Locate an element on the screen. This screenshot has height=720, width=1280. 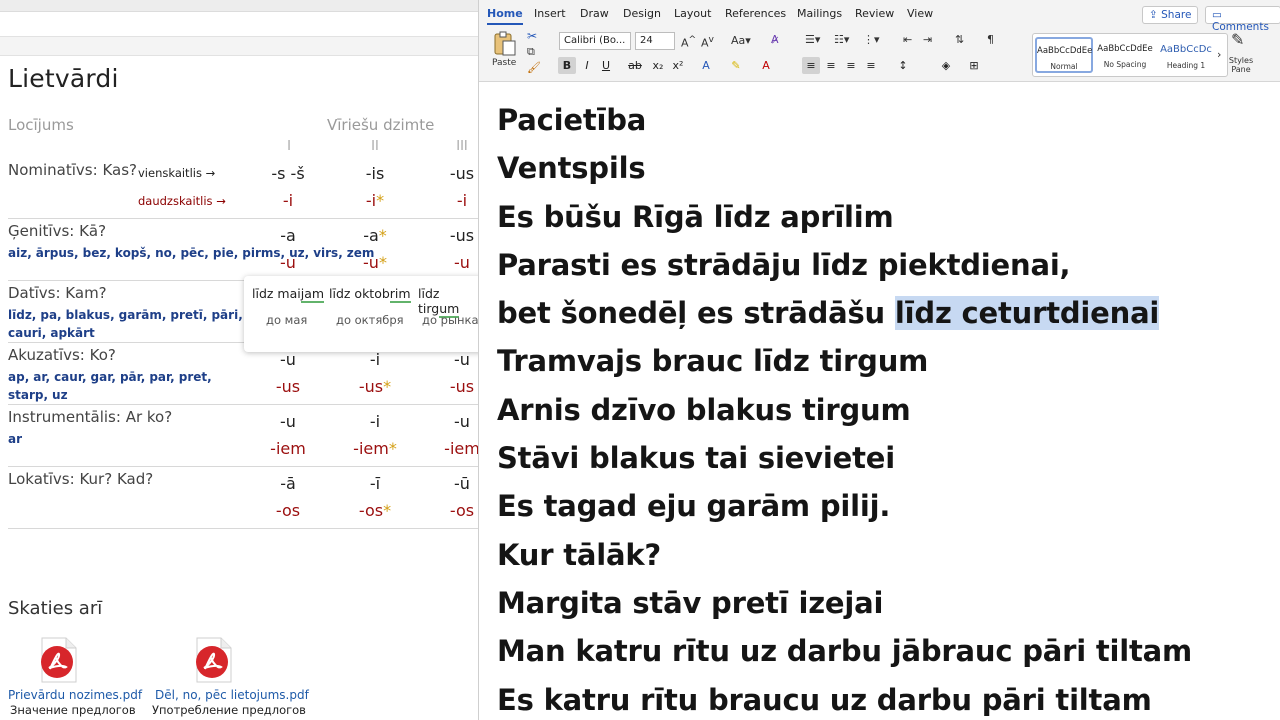
line-spacing-icon: ↕ is located at coordinates (903, 65).